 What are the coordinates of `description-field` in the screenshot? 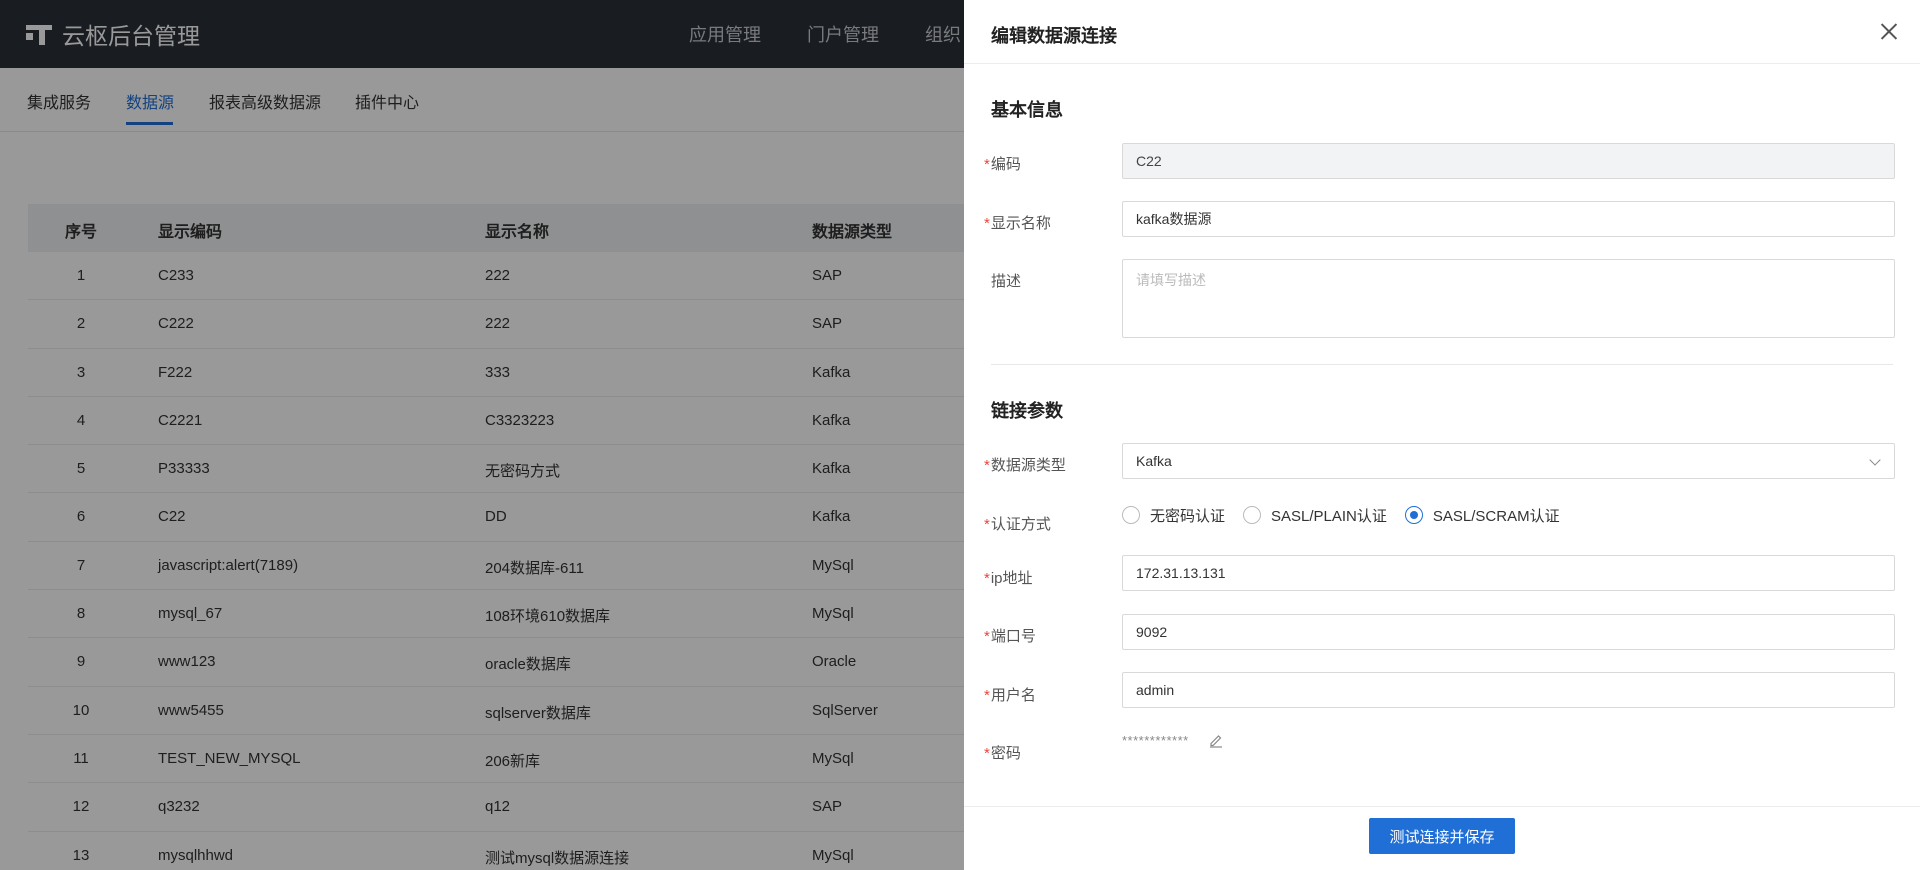 It's located at (1508, 298).